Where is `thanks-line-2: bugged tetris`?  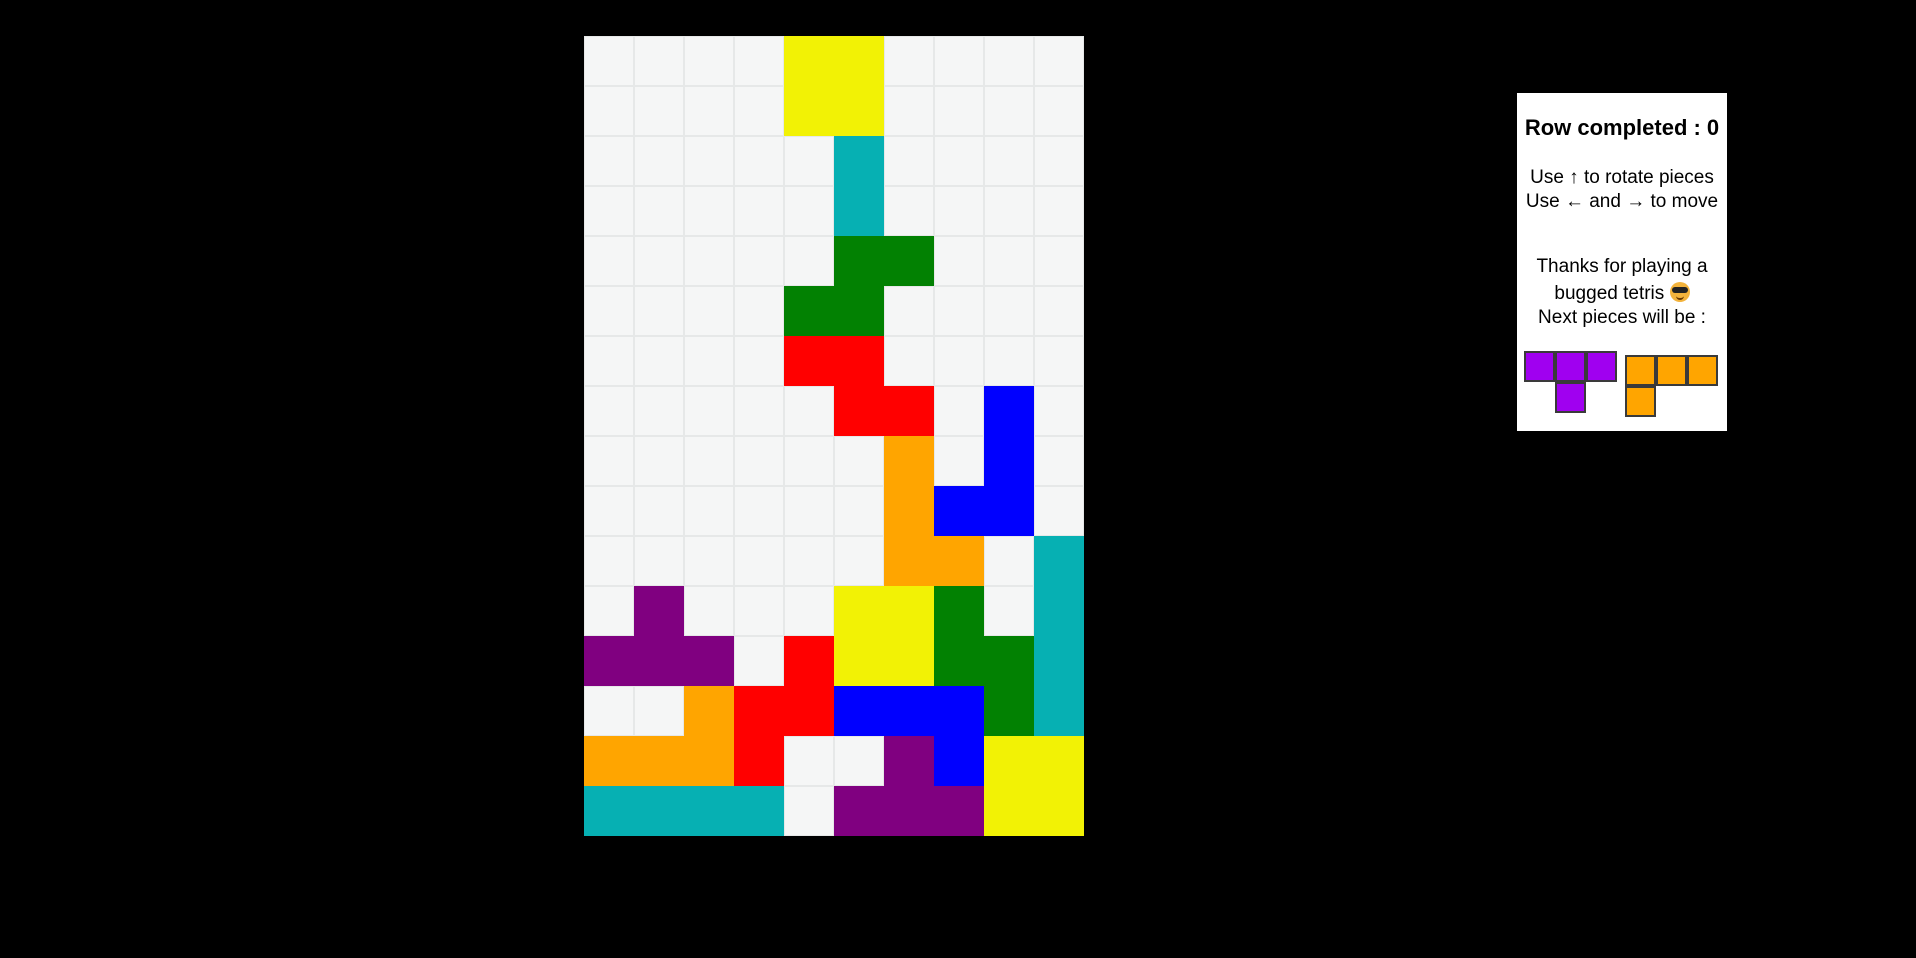
thanks-line-2: bugged tetris is located at coordinates (1622, 293).